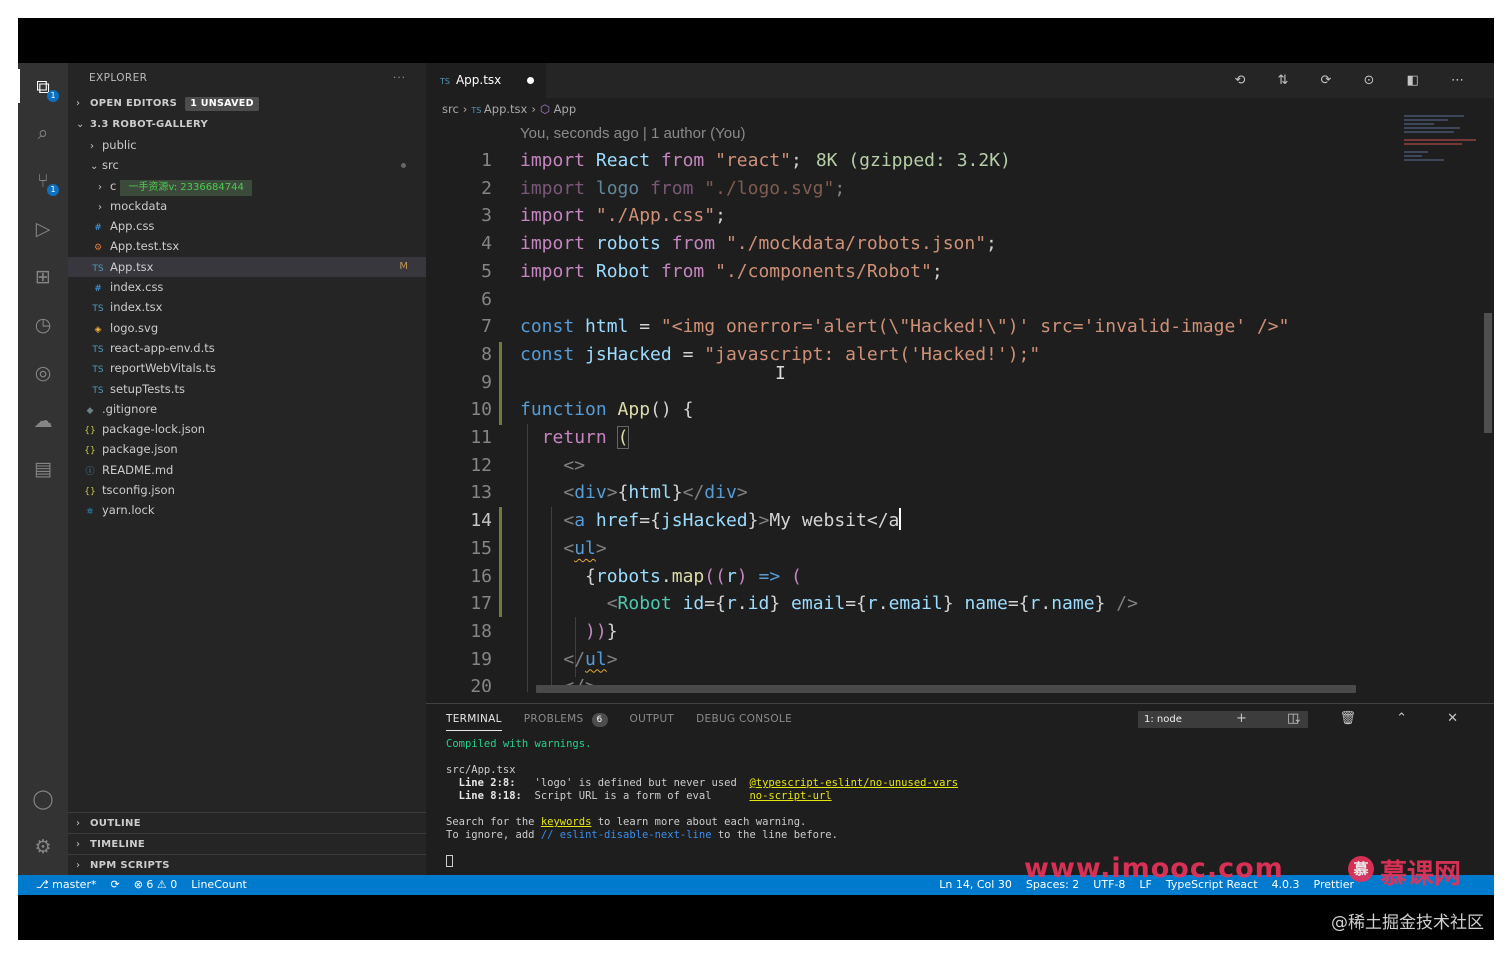 This screenshot has height=959, width=1512. I want to click on timeline-icon: ◷, so click(43, 325).